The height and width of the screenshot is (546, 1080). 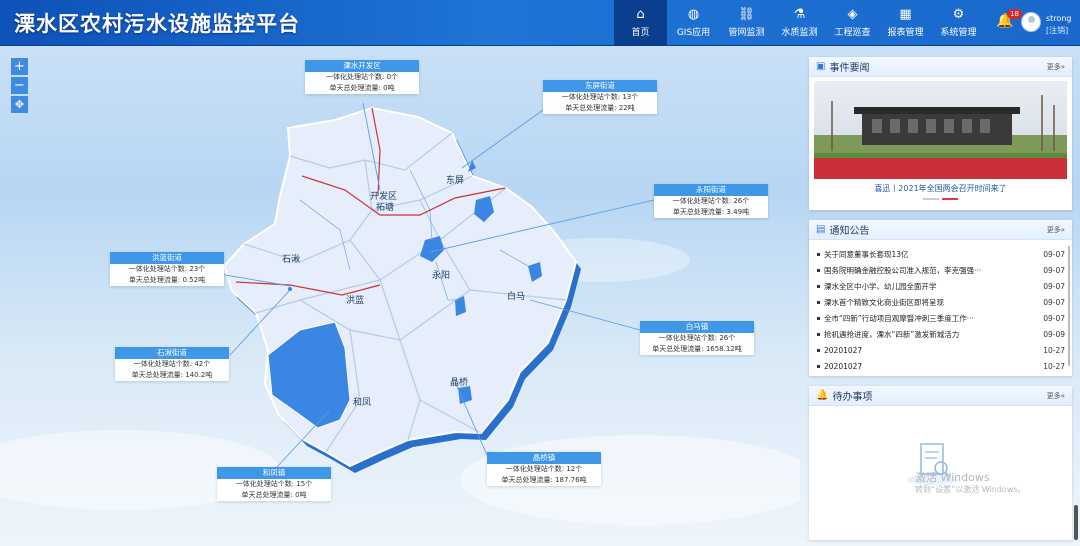 I want to click on town-card: 洪蓝街道 一体化处理站个数: 23个 单天总处理流量: 0.52吨, so click(x=167, y=269).